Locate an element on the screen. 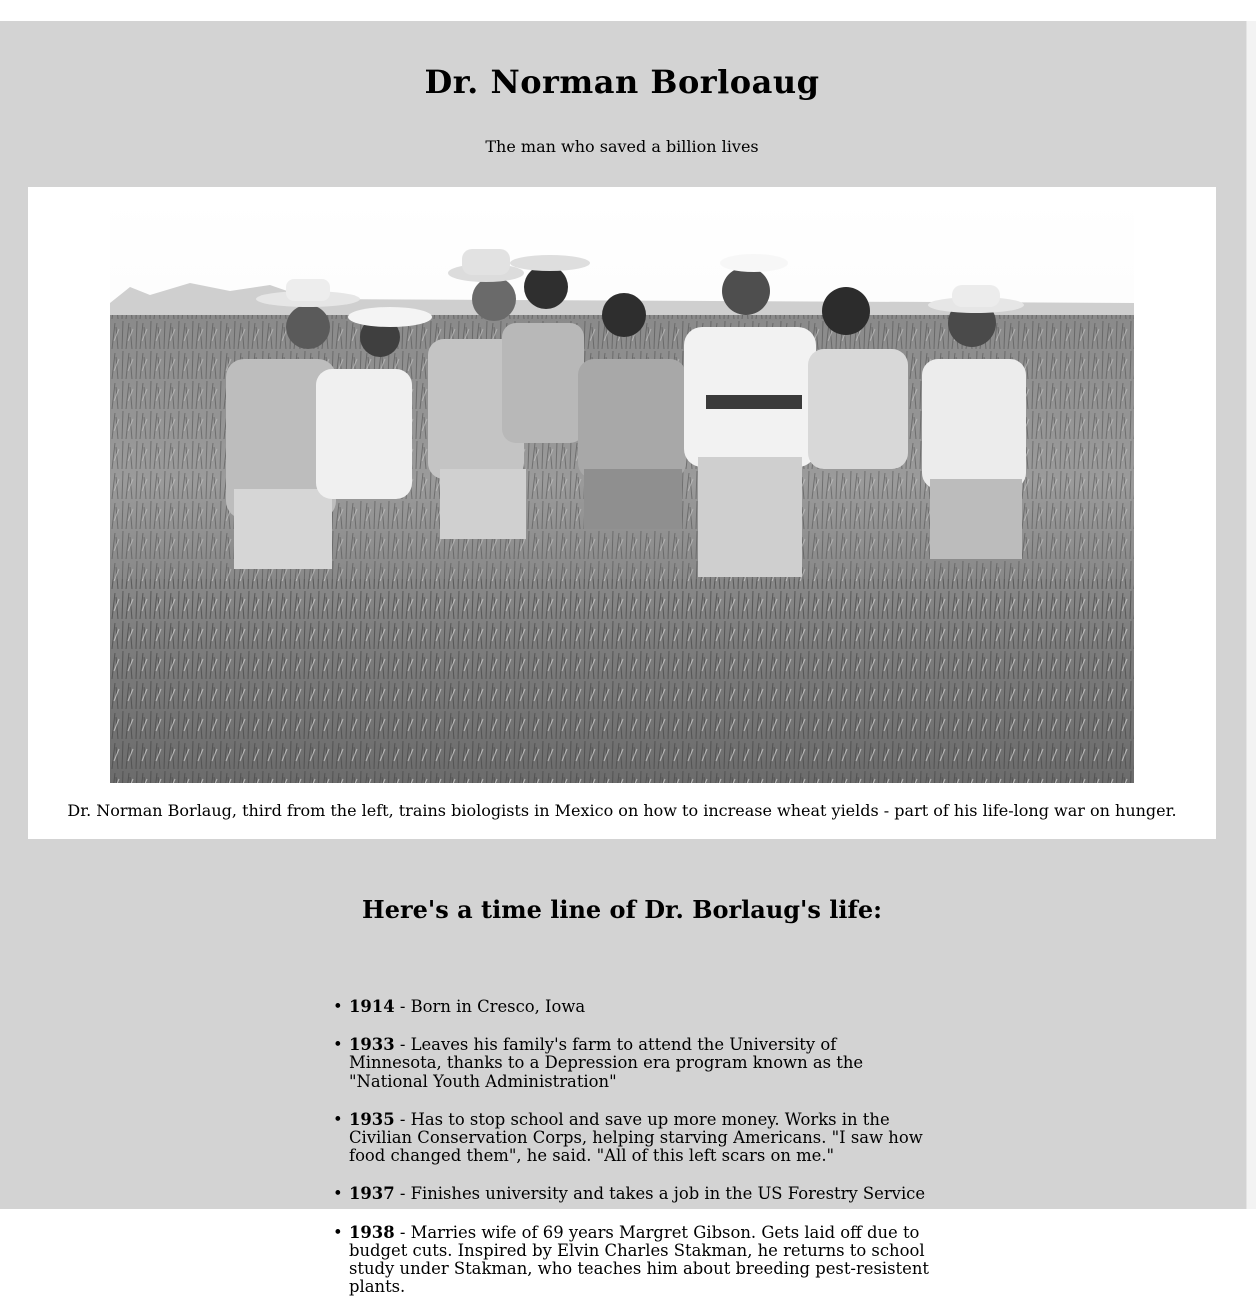 The width and height of the screenshot is (1256, 1316). page-title: Dr. Norman Borloaug is located at coordinates (622, 82).